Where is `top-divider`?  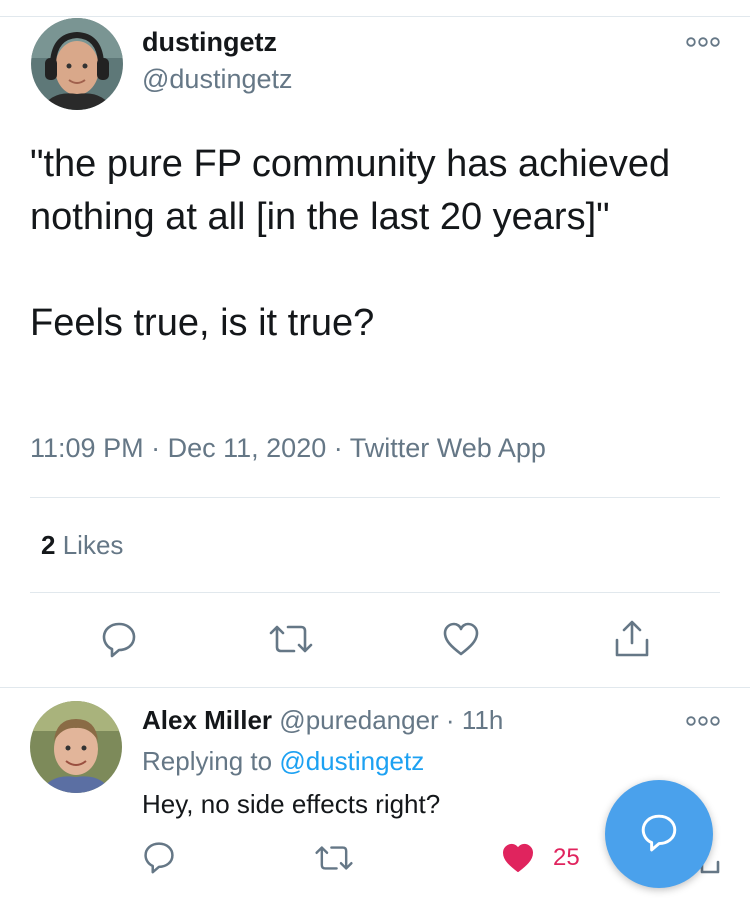
top-divider is located at coordinates (375, 16).